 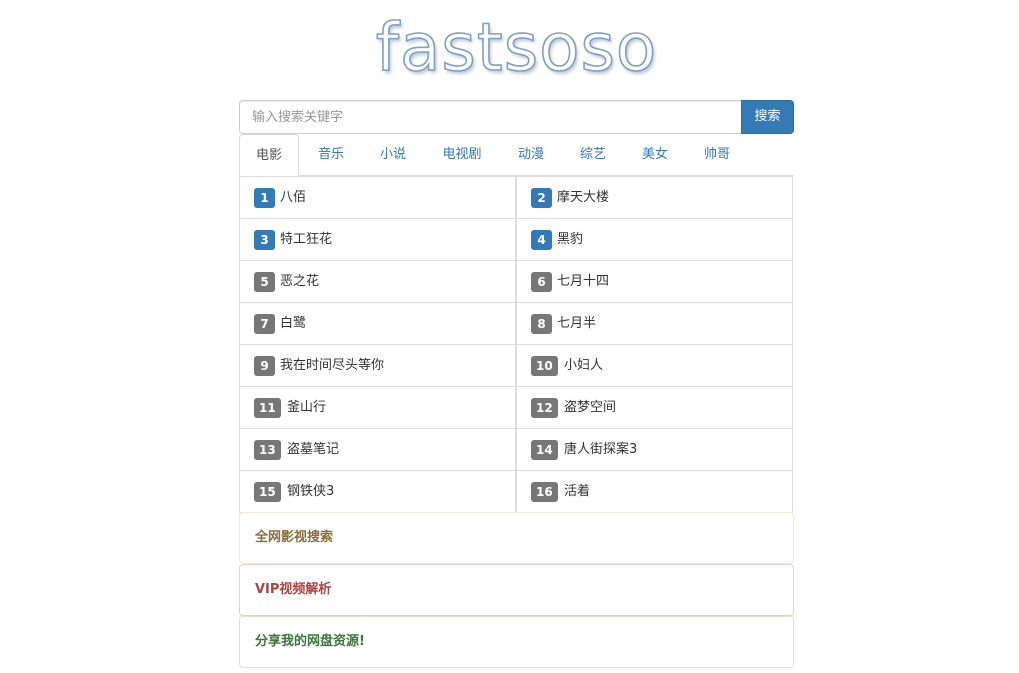 What do you see at coordinates (267, 408) in the screenshot?
I see `rank-badge: 11` at bounding box center [267, 408].